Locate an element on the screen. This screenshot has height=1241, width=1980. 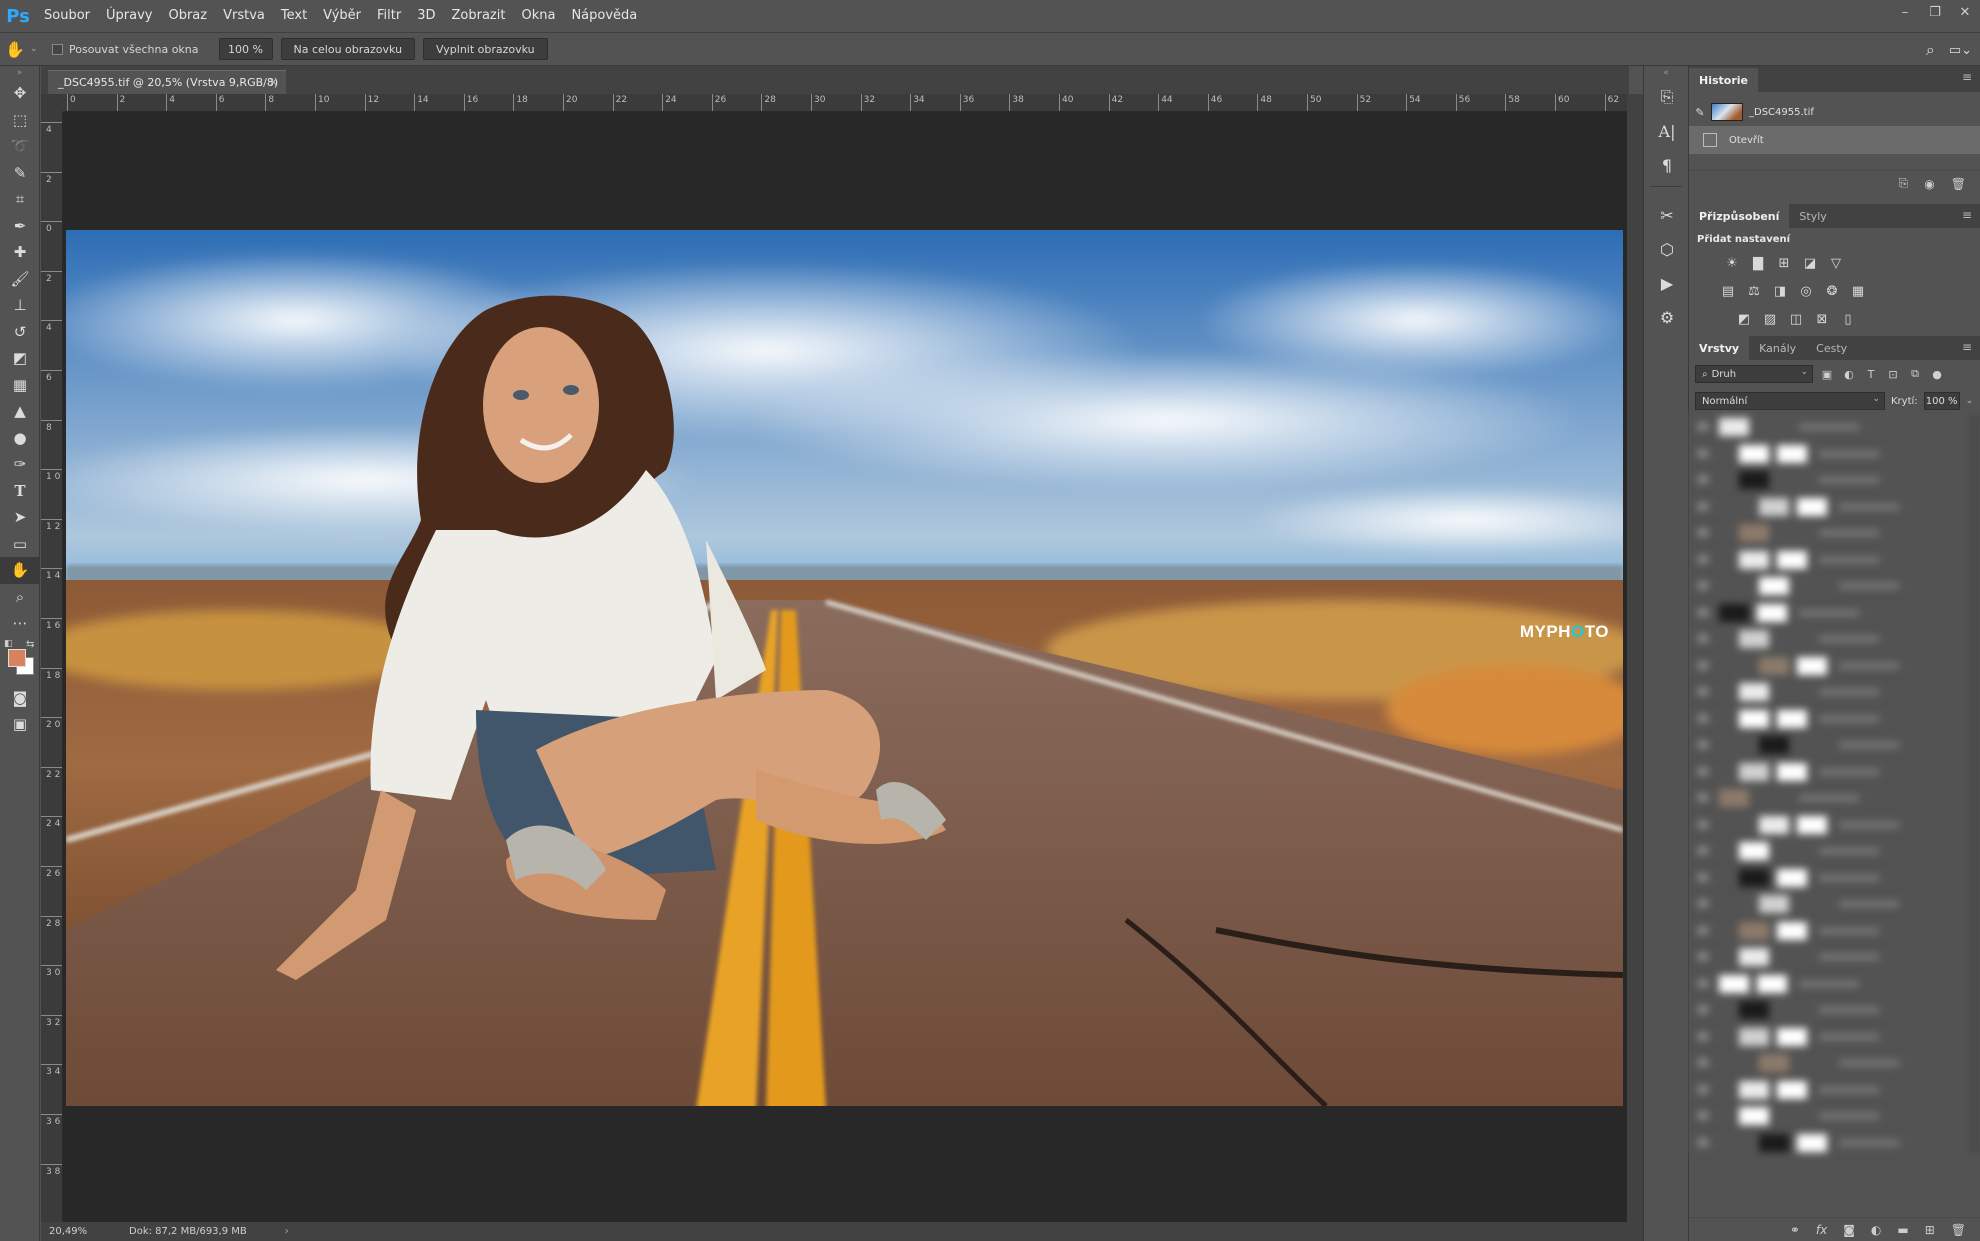
menu-item-5: Výběr is located at coordinates (342, 16).